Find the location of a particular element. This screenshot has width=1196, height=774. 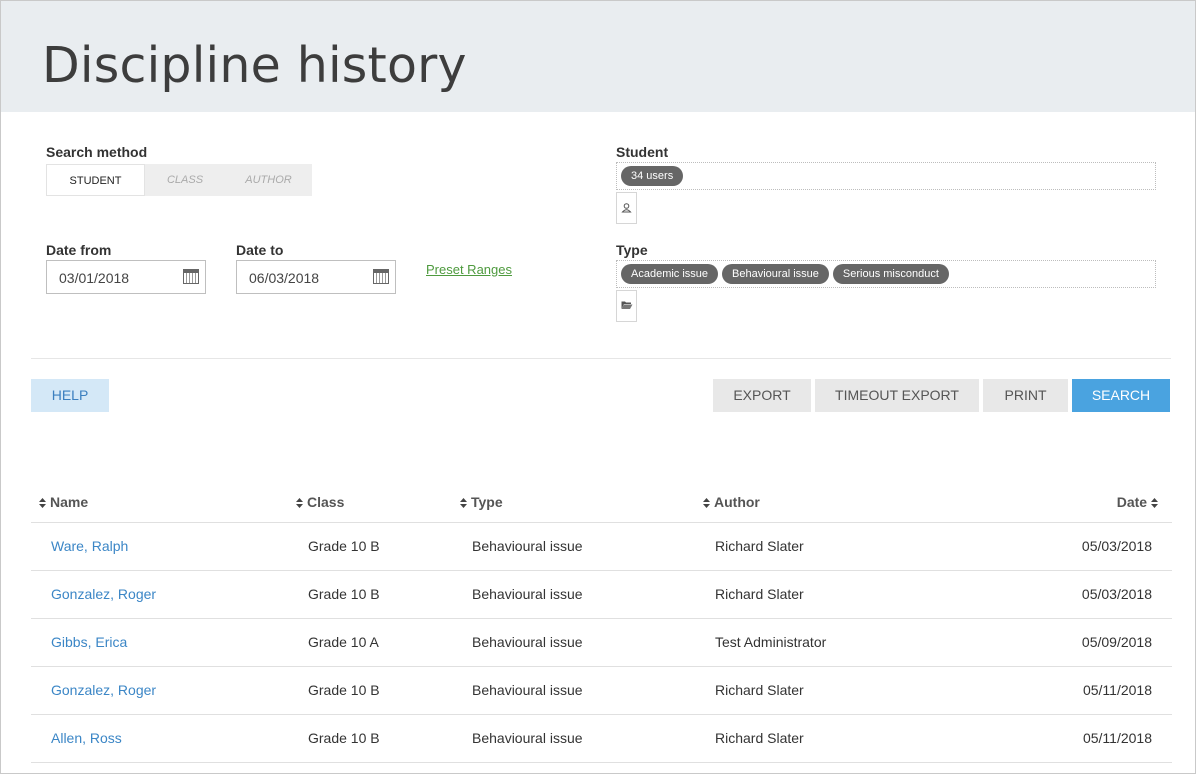

column-header-name: Name is located at coordinates (159, 502).